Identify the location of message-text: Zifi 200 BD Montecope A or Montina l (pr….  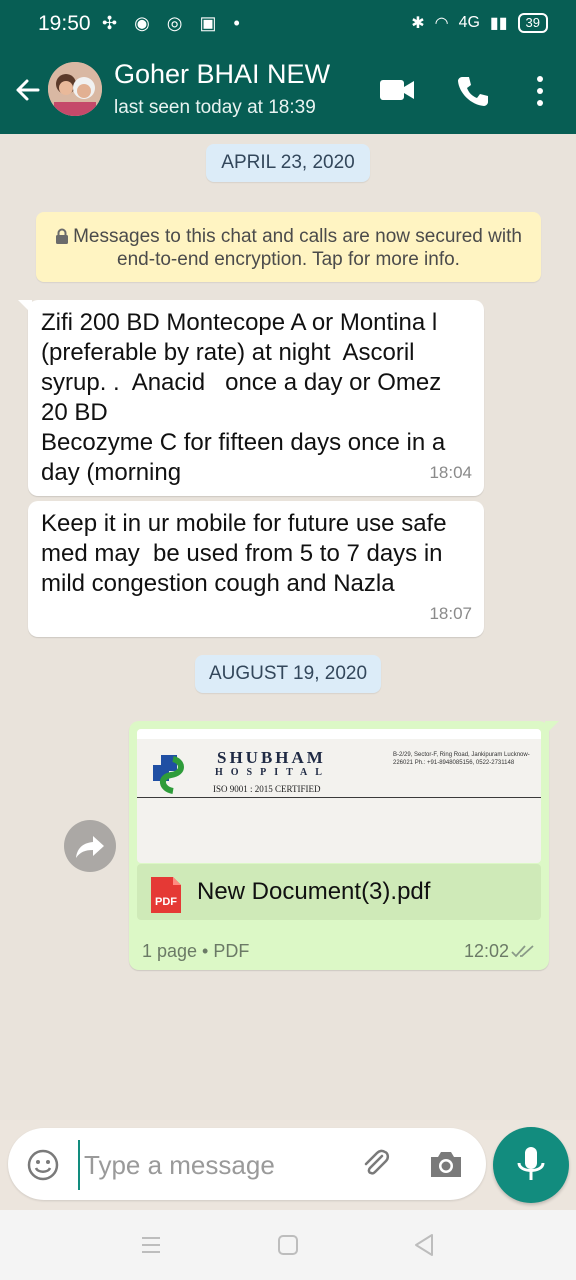
(243, 397).